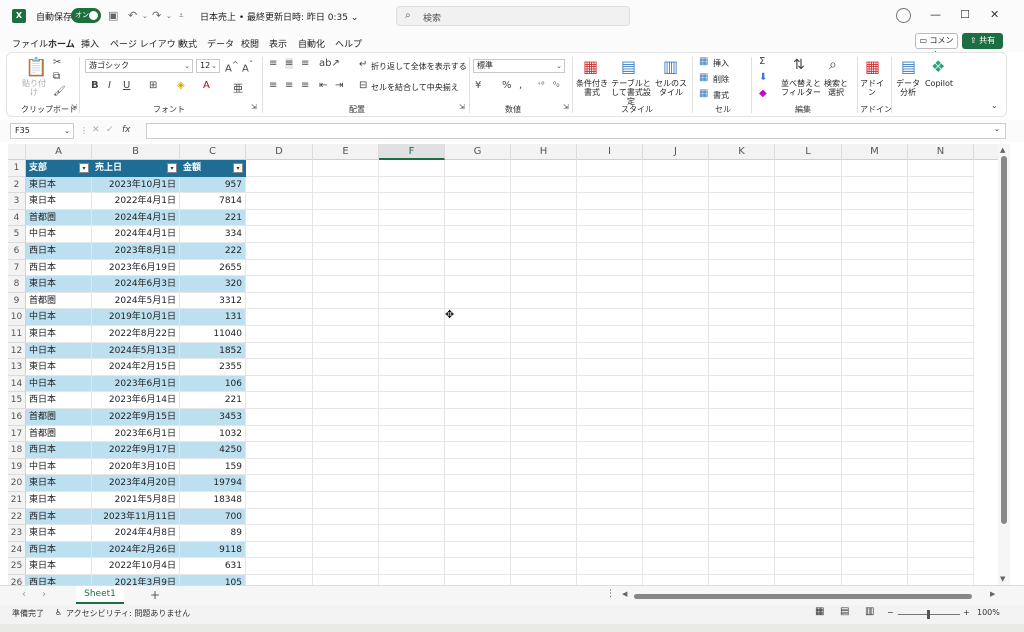 The image size is (1024, 632). Describe the element at coordinates (136, 550) in the screenshot. I see `table-cell: 2024年2月26日` at that location.